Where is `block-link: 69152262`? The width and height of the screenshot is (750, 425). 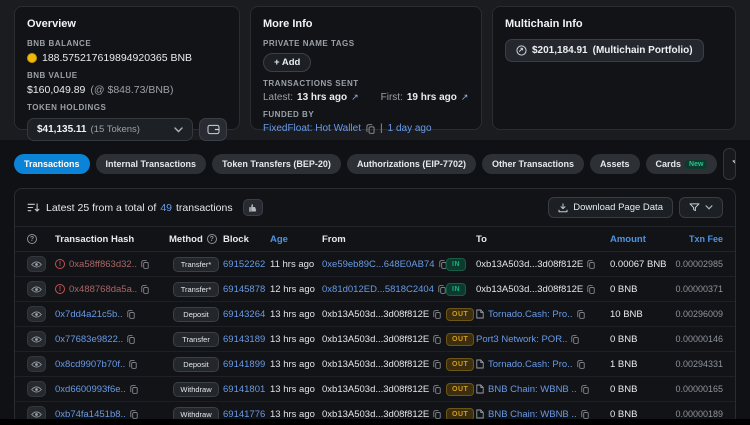 block-link: 69152262 is located at coordinates (244, 264).